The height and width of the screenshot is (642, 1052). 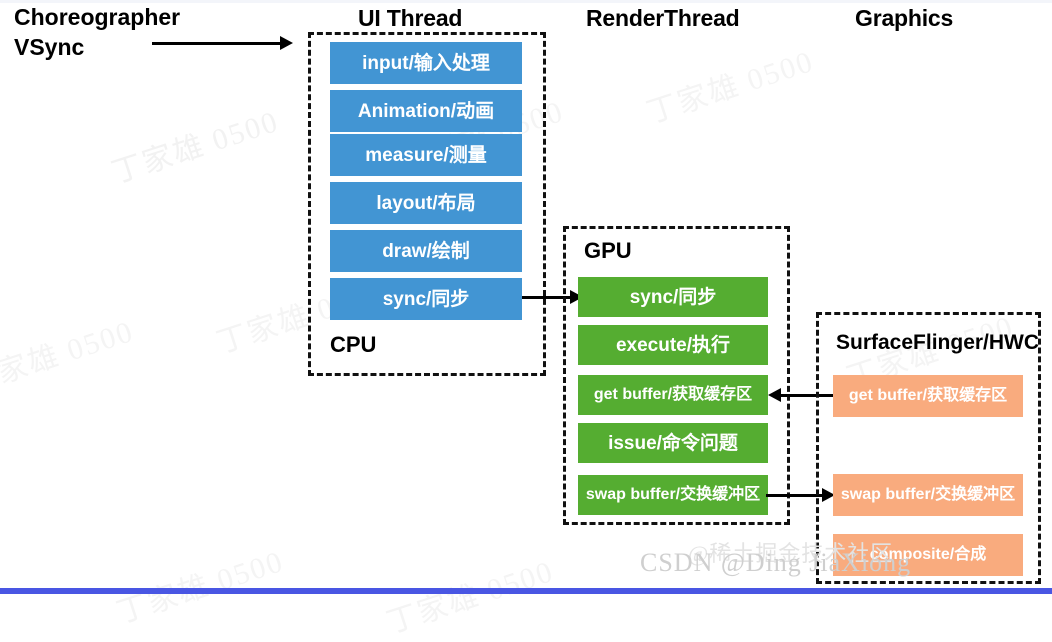 I want to click on gpu-step-sync: sync/同步, so click(x=673, y=297).